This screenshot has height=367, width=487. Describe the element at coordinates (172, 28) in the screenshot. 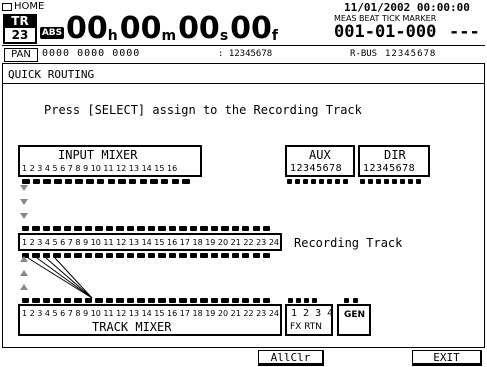

I see `time-display: 00 h 00 m 00 s 00 f` at that location.